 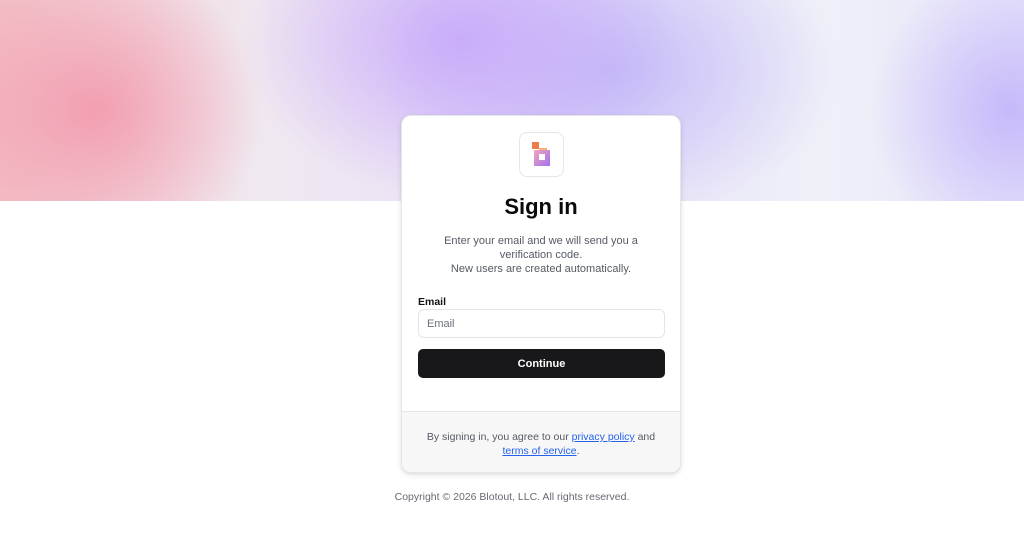 I want to click on privacy-policy-link: privacy policy, so click(x=603, y=437).